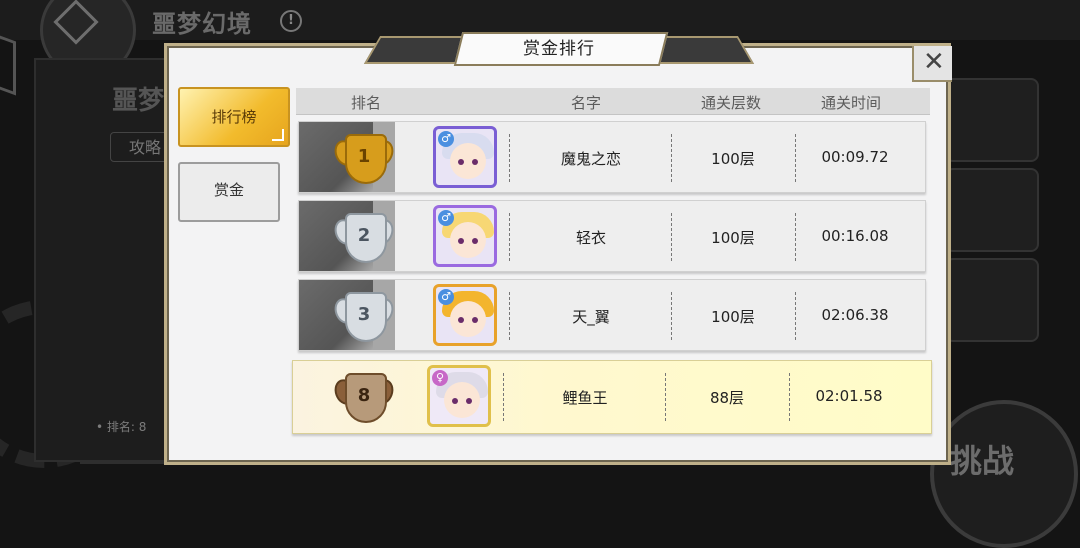  I want to click on table-header: 排名 名字 通关层数 通关时间, so click(613, 101).